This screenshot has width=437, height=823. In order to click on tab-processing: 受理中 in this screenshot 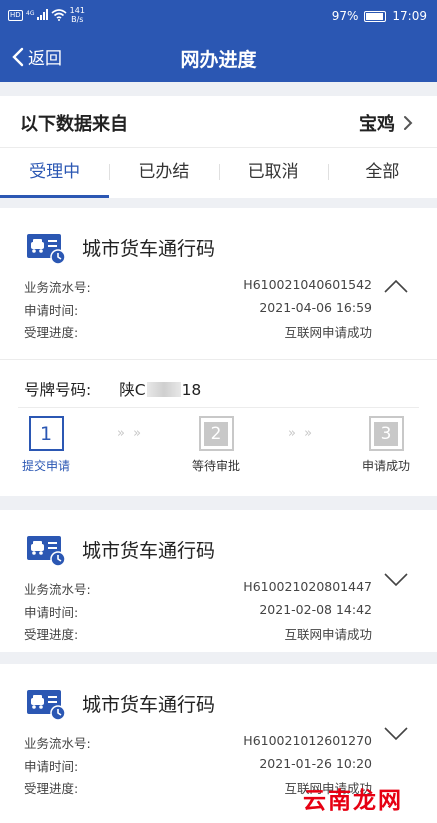, I will do `click(55, 173)`.